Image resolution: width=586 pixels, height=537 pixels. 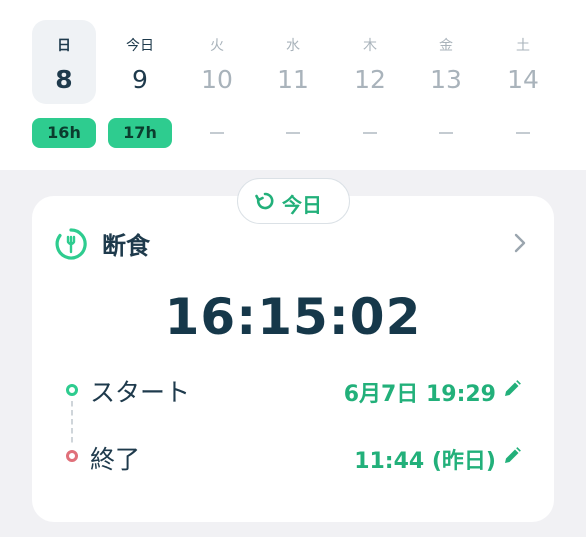 What do you see at coordinates (420, 392) in the screenshot?
I see `start-time-value: 6月7日 19:29` at bounding box center [420, 392].